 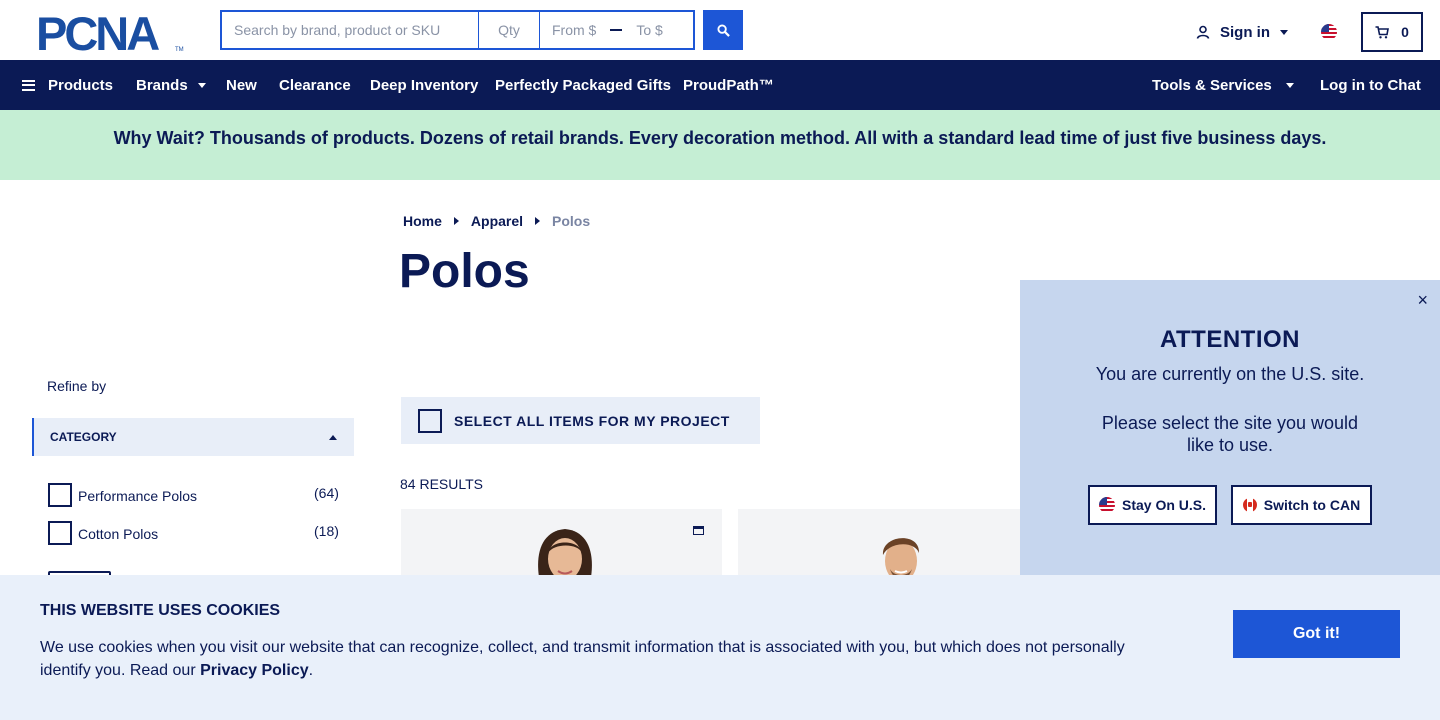 I want to click on nav-brands-label: Brands, so click(x=162, y=85).